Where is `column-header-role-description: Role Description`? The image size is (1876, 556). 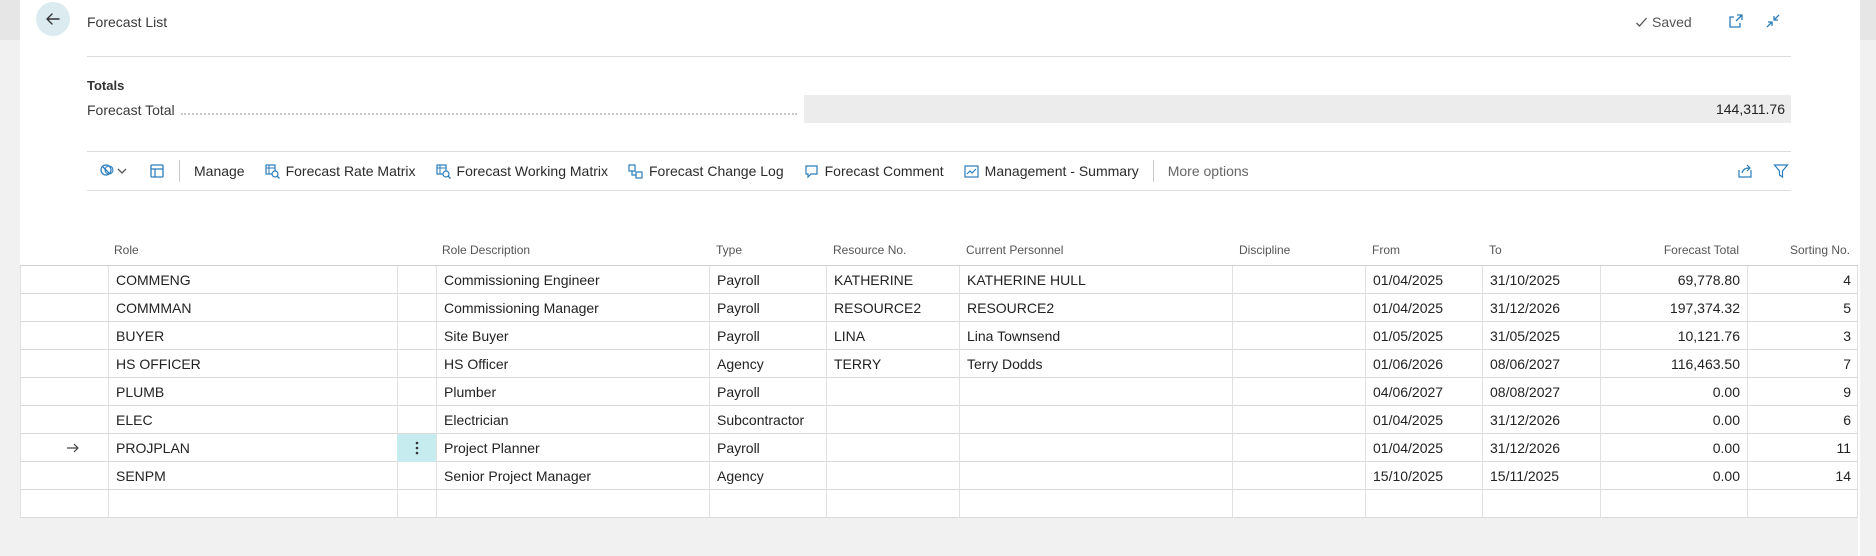
column-header-role-description: Role Description is located at coordinates (486, 253).